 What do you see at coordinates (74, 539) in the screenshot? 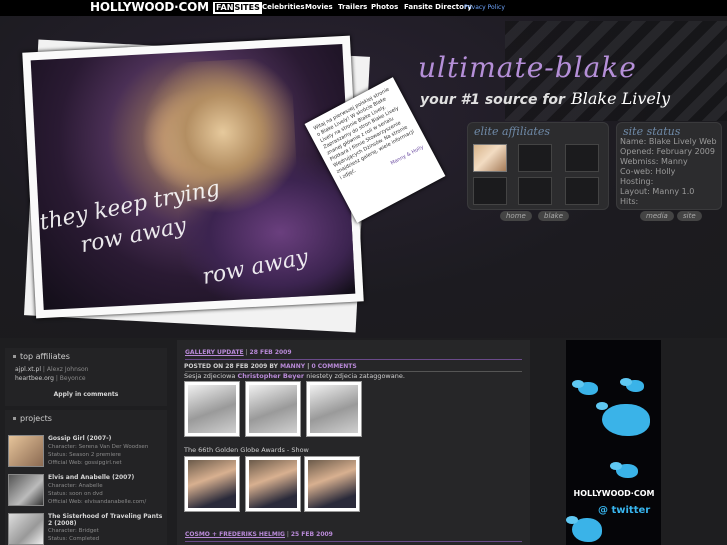
I see `project-status: Status: Completed` at bounding box center [74, 539].